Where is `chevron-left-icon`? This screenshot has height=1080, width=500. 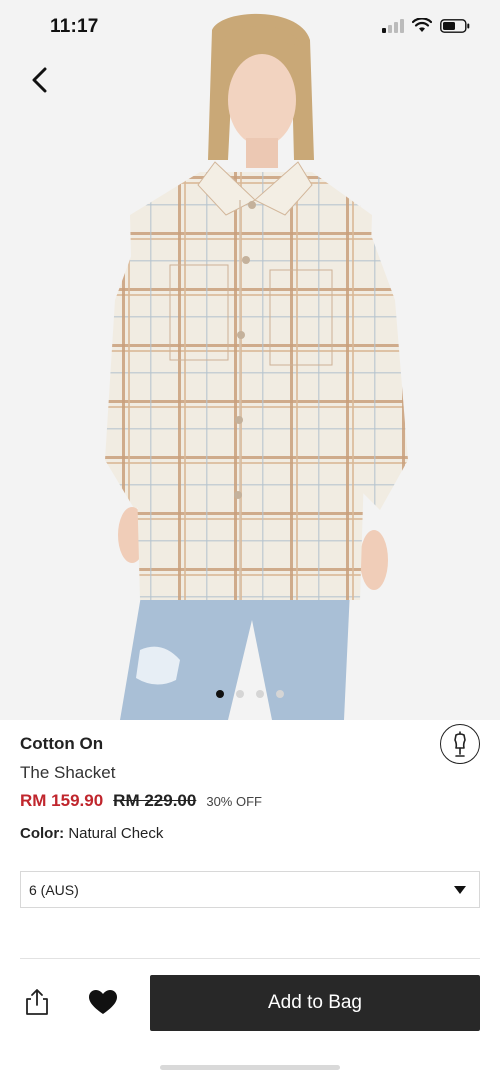
chevron-left-icon is located at coordinates (39, 80).